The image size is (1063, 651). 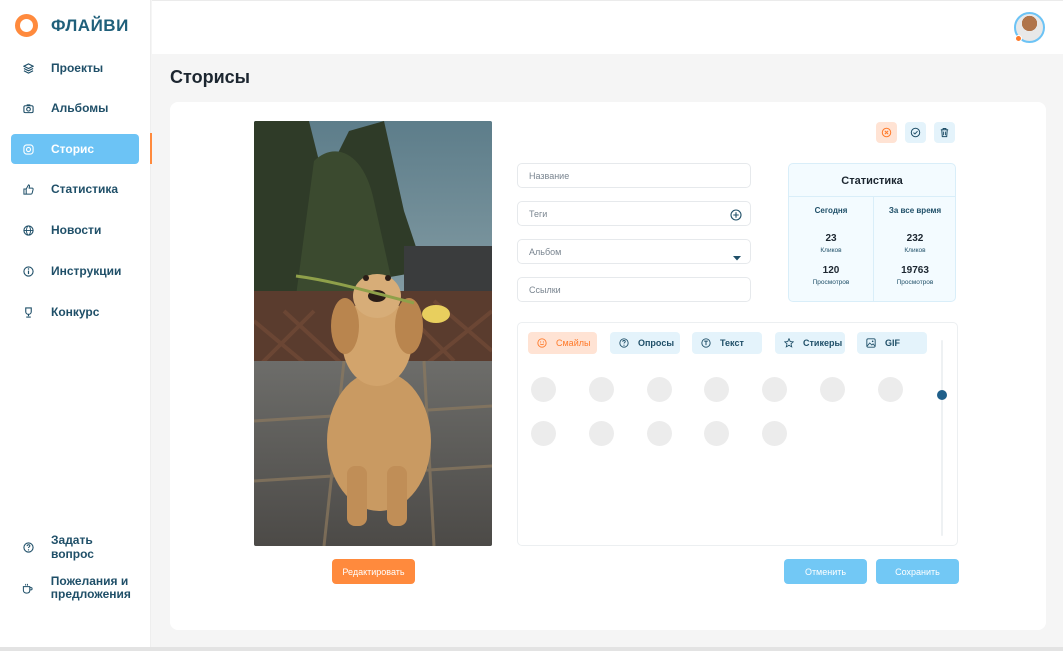 What do you see at coordinates (531, 649) in the screenshot?
I see `bottom-divider` at bounding box center [531, 649].